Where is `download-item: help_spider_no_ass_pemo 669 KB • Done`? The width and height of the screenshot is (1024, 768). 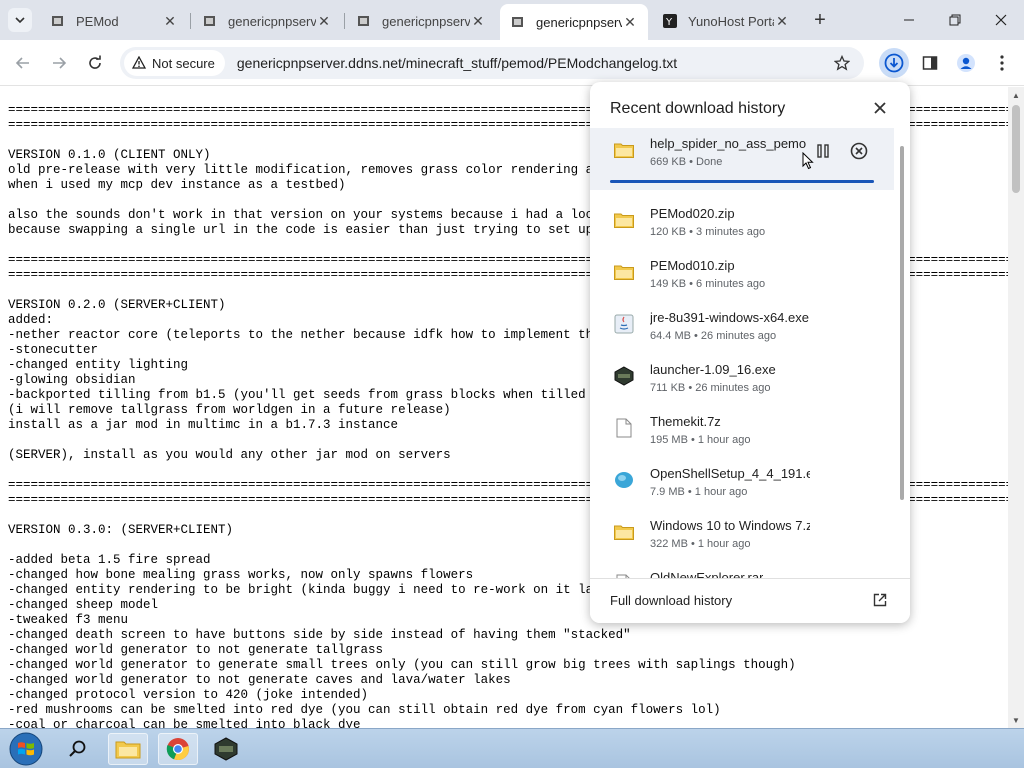 download-item: help_spider_no_ass_pemo 669 KB • Done is located at coordinates (742, 159).